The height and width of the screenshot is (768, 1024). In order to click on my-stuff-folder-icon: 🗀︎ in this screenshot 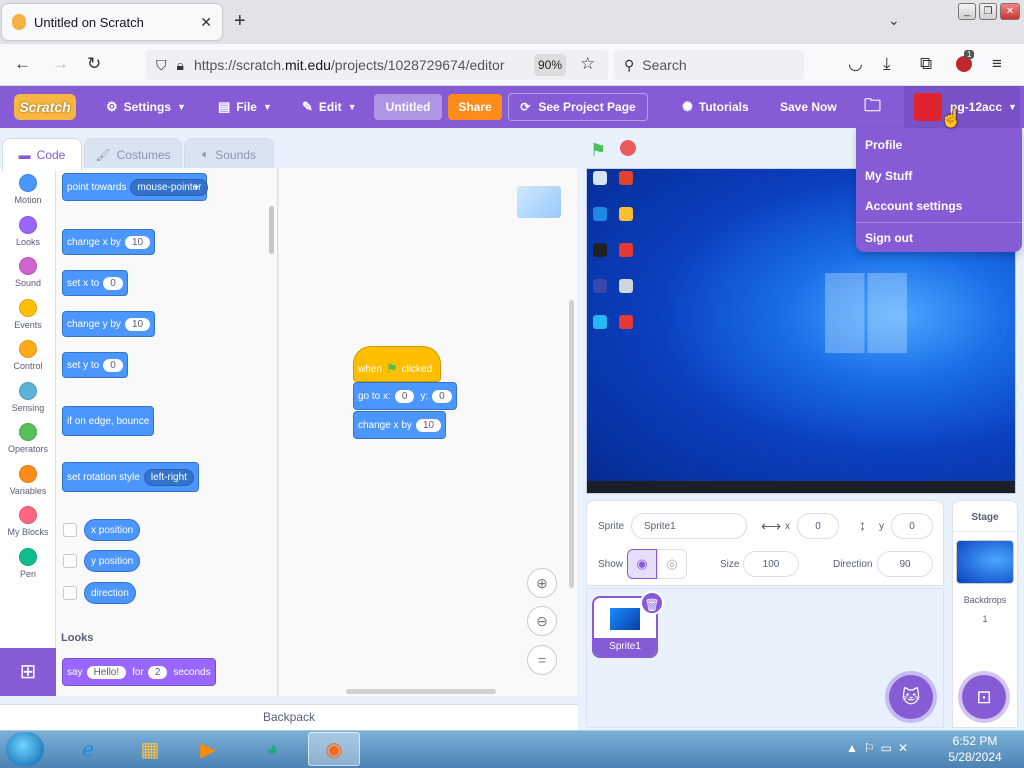, I will do `click(872, 107)`.